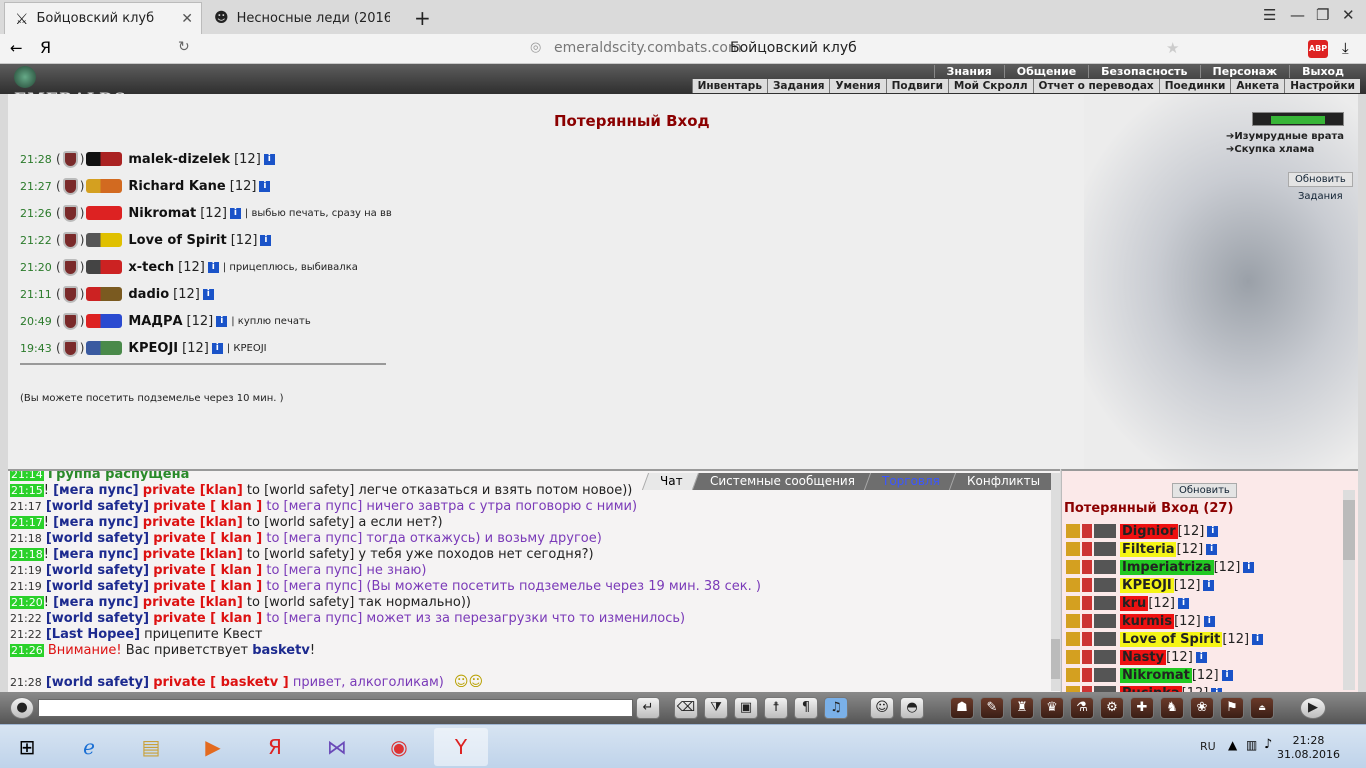 The height and width of the screenshot is (768, 1366). What do you see at coordinates (648, 708) in the screenshot?
I see `send-icon: ↵` at bounding box center [648, 708].